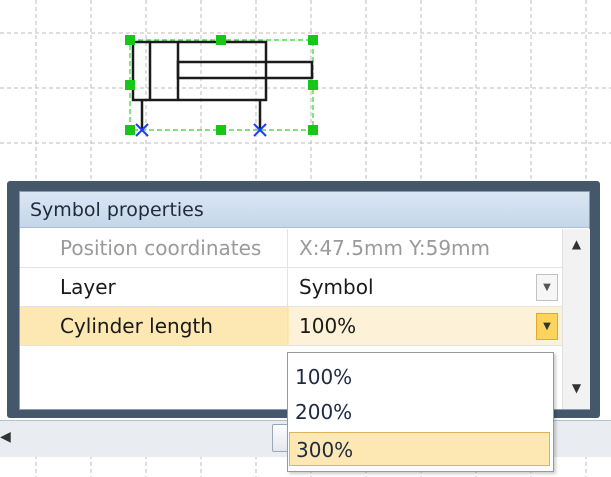 The height and width of the screenshot is (477, 611). What do you see at coordinates (5, 437) in the screenshot?
I see `left-arrow-icon: ◀` at bounding box center [5, 437].